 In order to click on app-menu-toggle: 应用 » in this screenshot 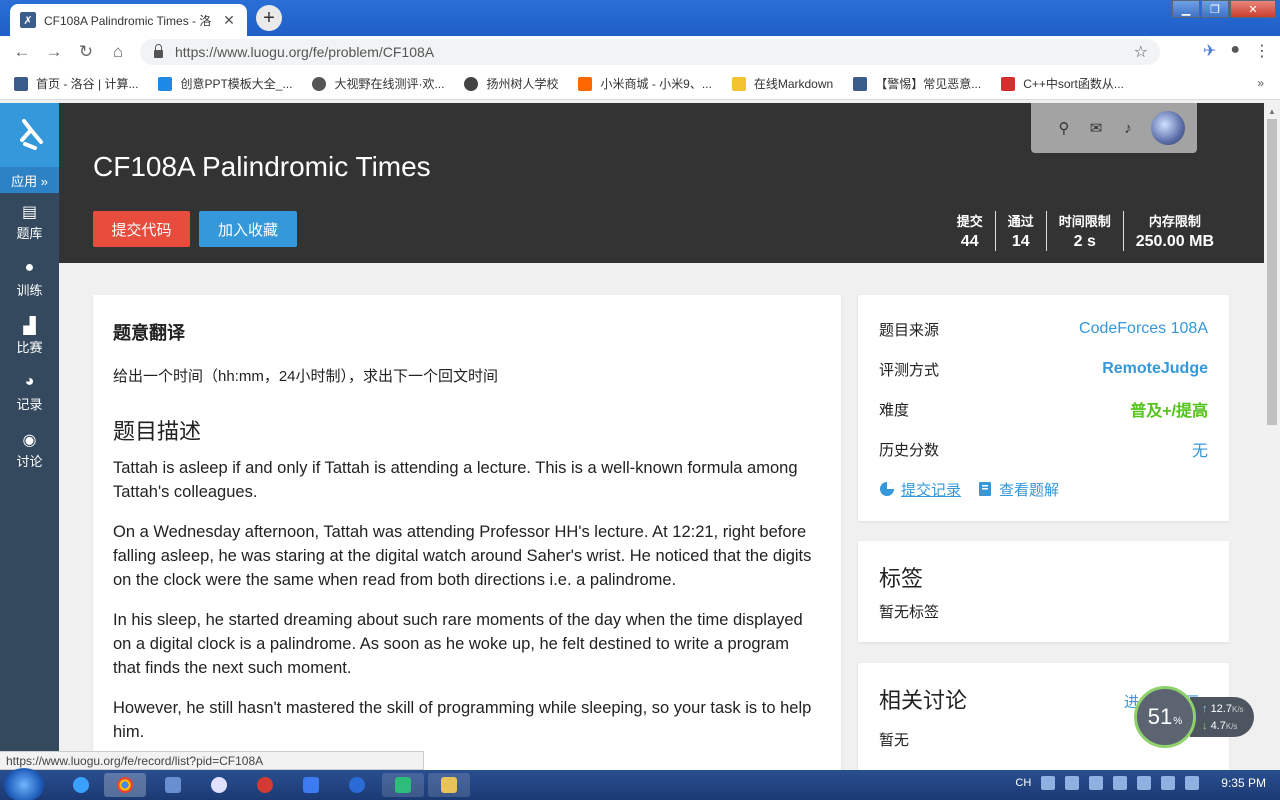, I will do `click(29, 180)`.